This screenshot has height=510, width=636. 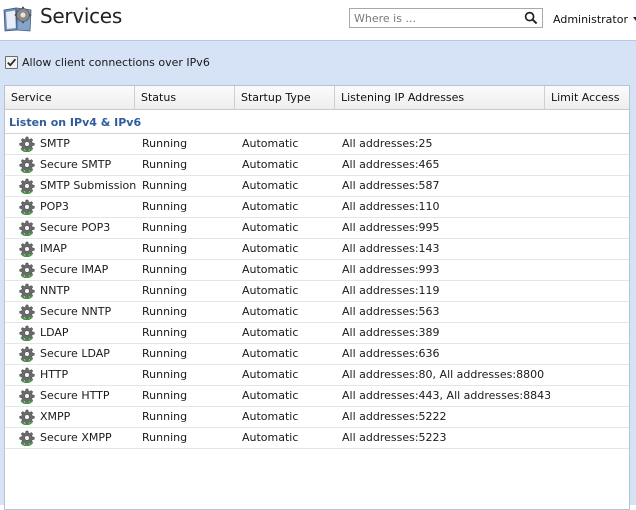 What do you see at coordinates (391, 206) in the screenshot?
I see `service-listening-addresses: All addresses:110` at bounding box center [391, 206].